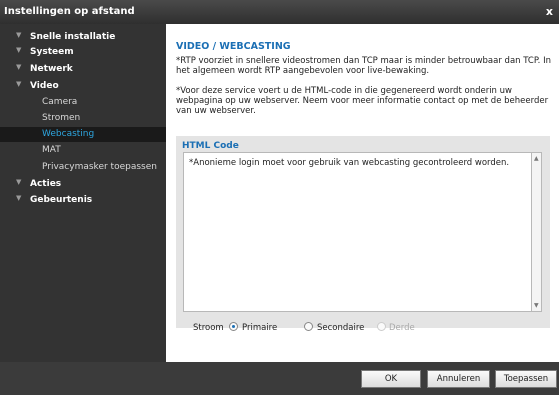 This screenshot has width=559, height=395. I want to click on sidebar-item-label: Systeem, so click(52, 52).